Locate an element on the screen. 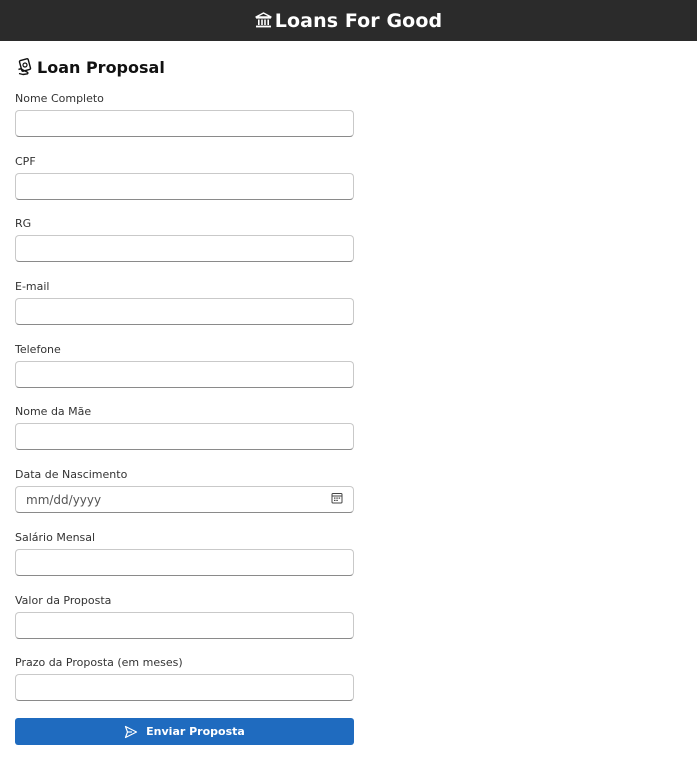 The width and height of the screenshot is (697, 762). field-label: Valor da Proposta is located at coordinates (63, 600).